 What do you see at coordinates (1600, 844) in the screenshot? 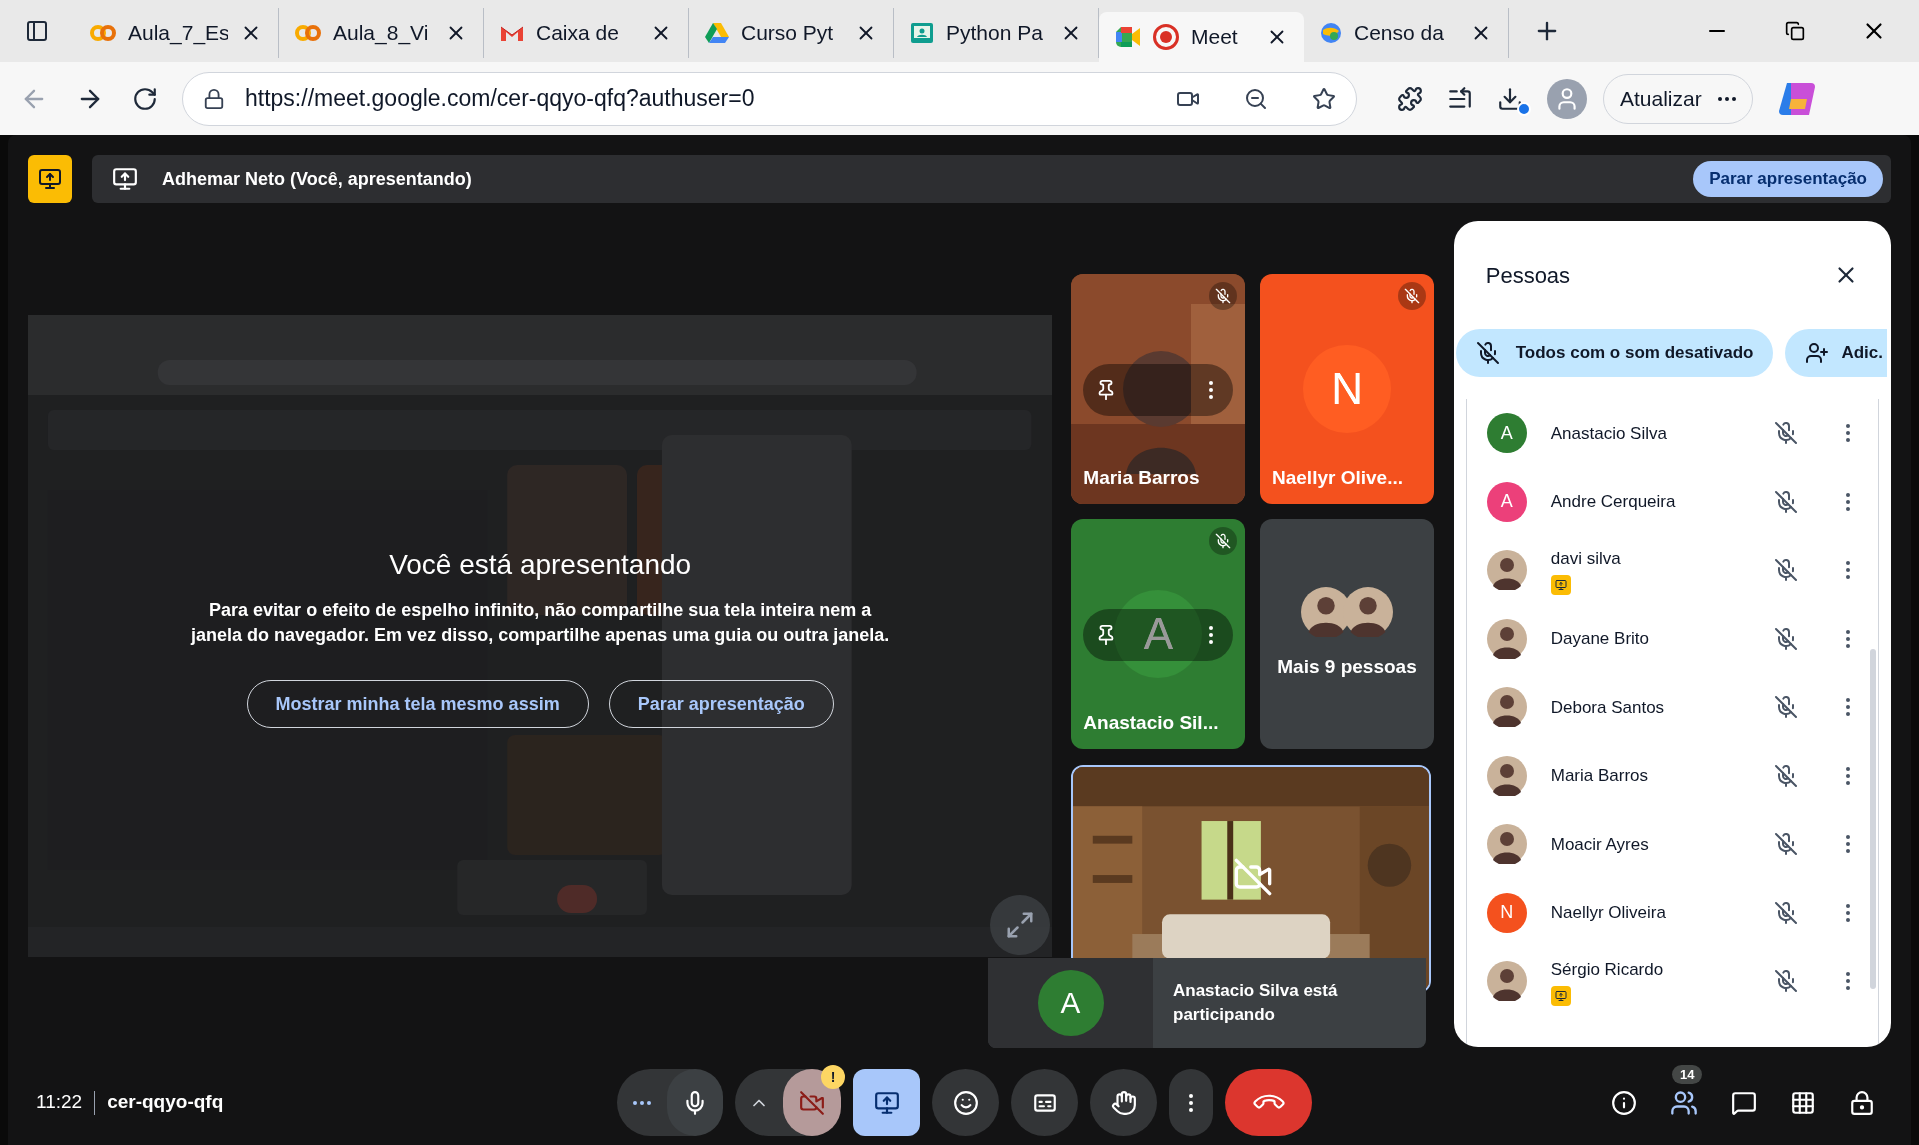
I see `participant-name: Moacir Ayres` at bounding box center [1600, 844].